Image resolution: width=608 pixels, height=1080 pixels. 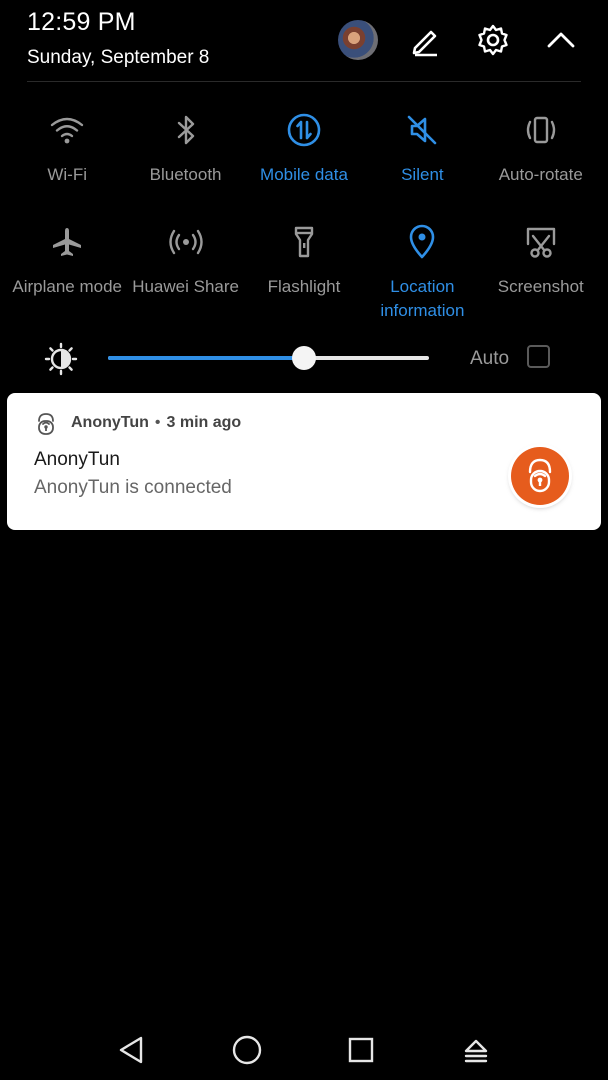 What do you see at coordinates (303, 358) in the screenshot?
I see `brightness-slider-thumb` at bounding box center [303, 358].